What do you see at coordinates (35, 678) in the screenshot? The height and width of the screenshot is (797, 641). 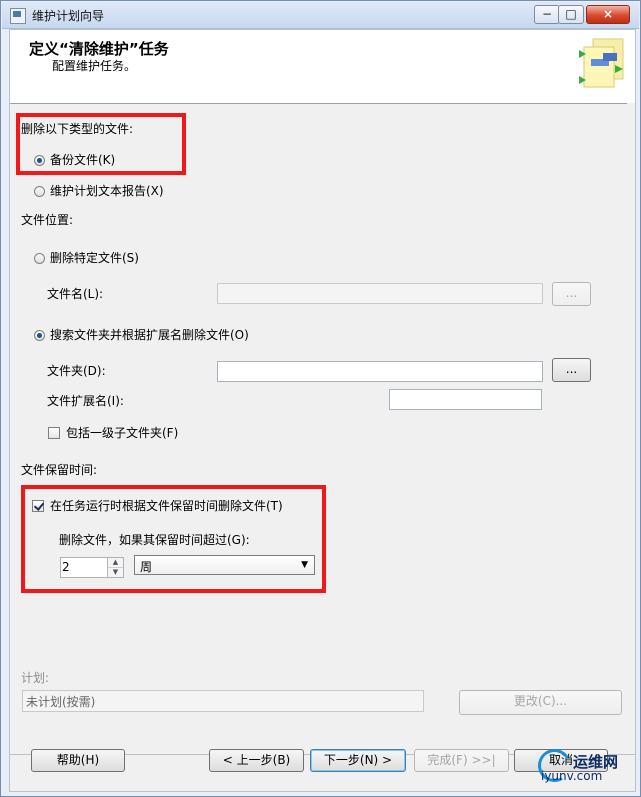 I see `schedule-label: 计划:` at bounding box center [35, 678].